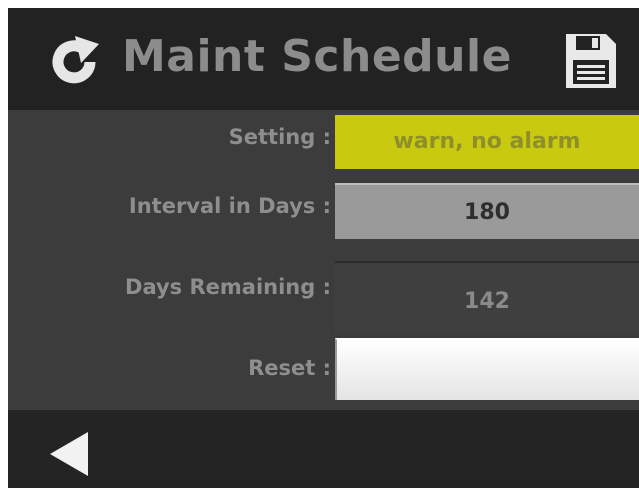  Describe the element at coordinates (317, 56) in the screenshot. I see `page-title: Maint Schedule` at that location.